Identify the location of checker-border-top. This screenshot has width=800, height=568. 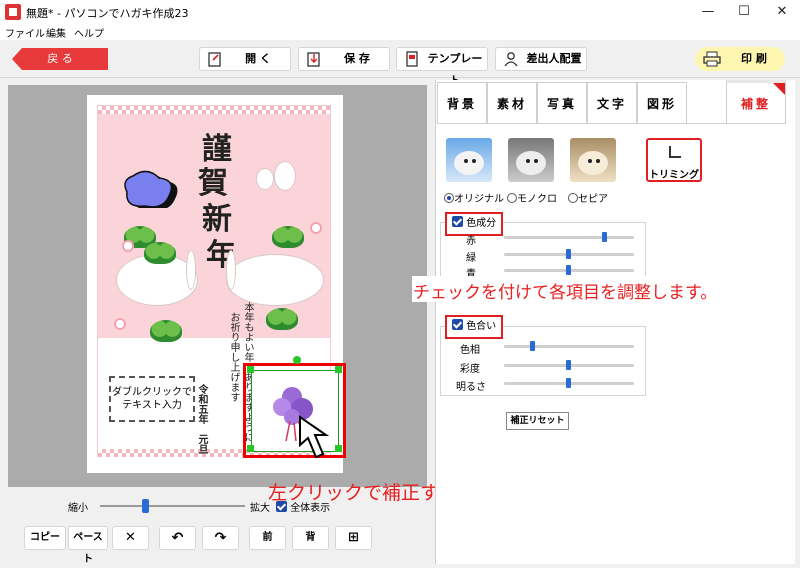
(214, 110).